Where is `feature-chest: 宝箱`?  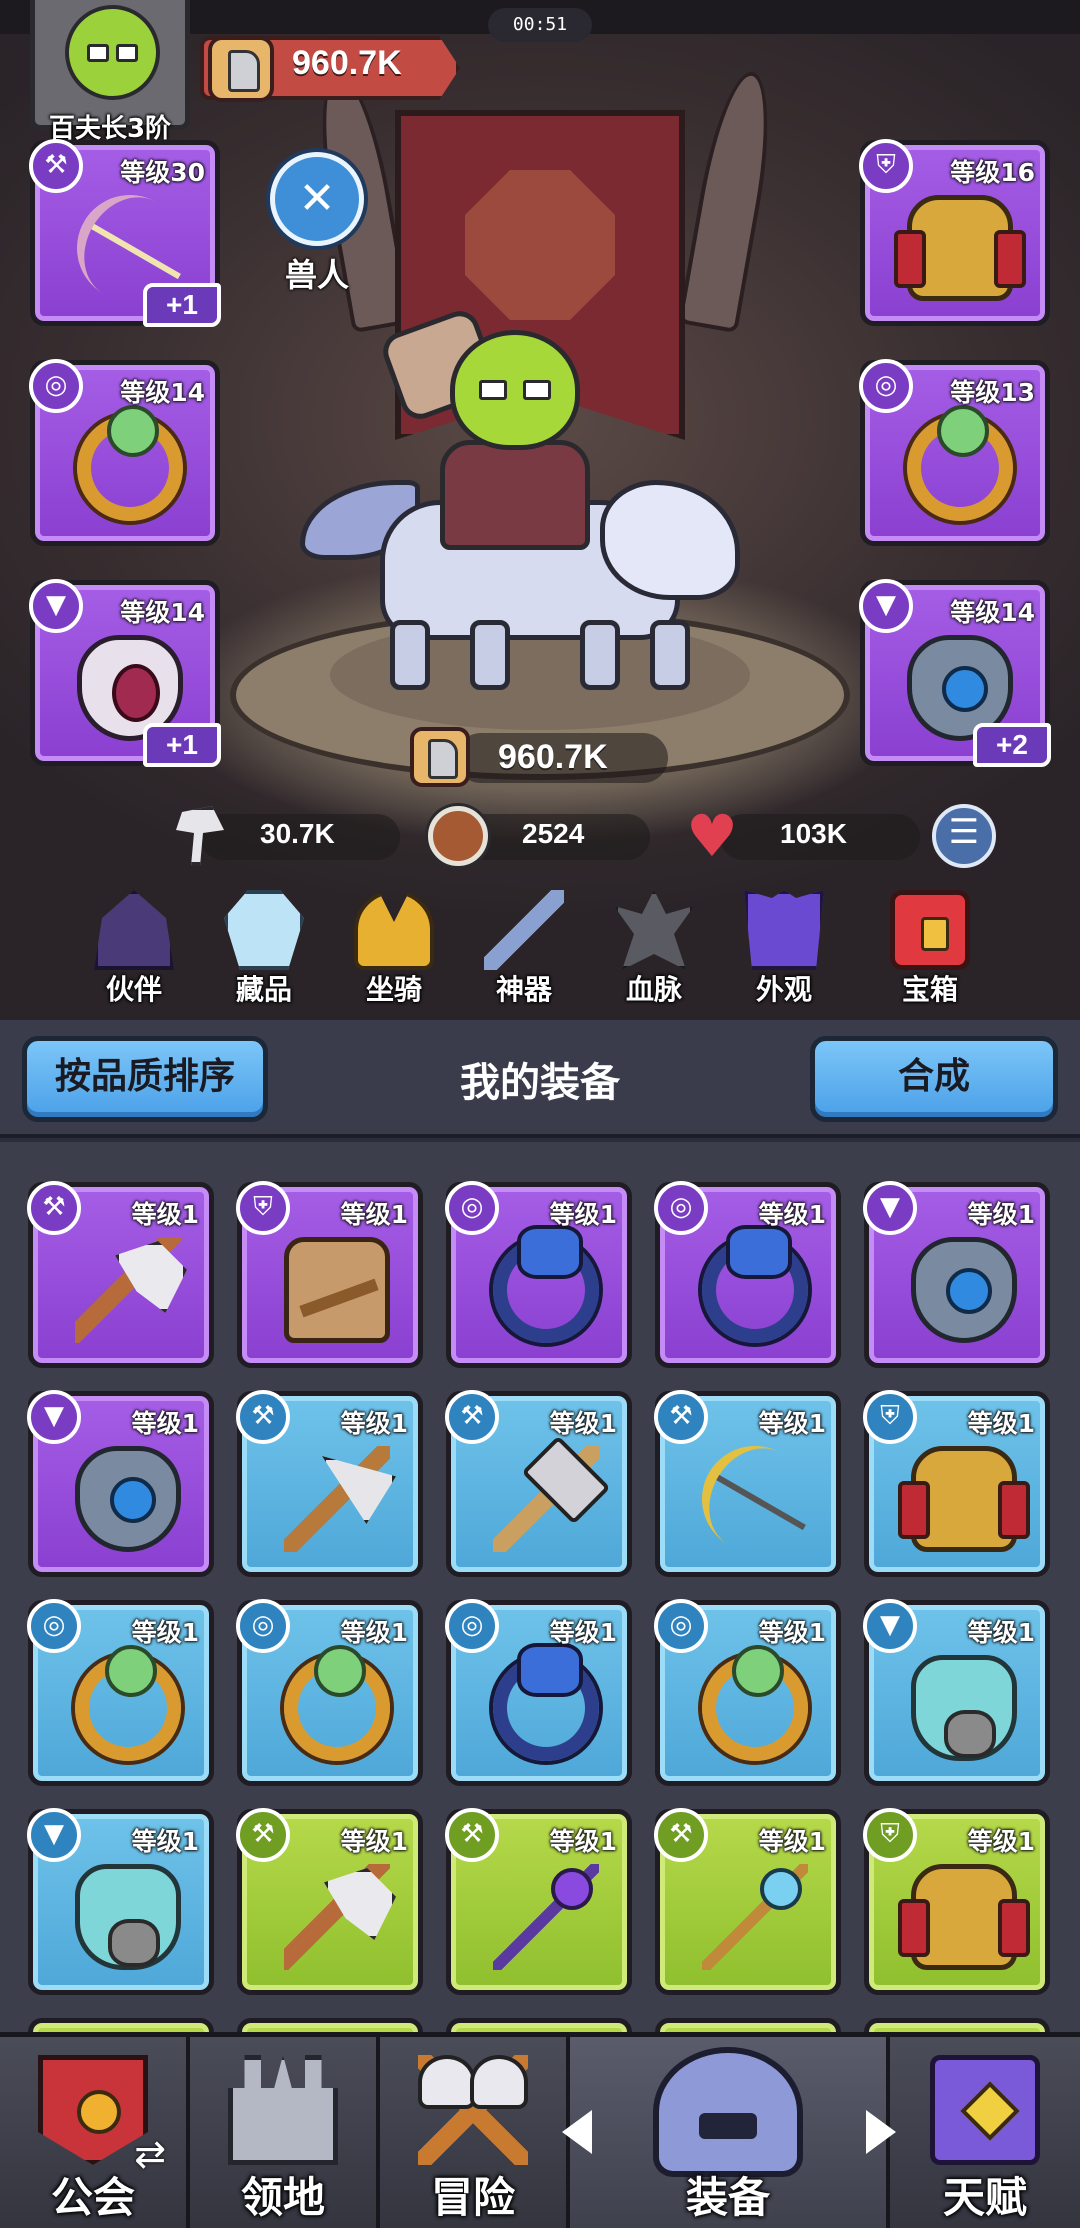
feature-chest: 宝箱 is located at coordinates (930, 950).